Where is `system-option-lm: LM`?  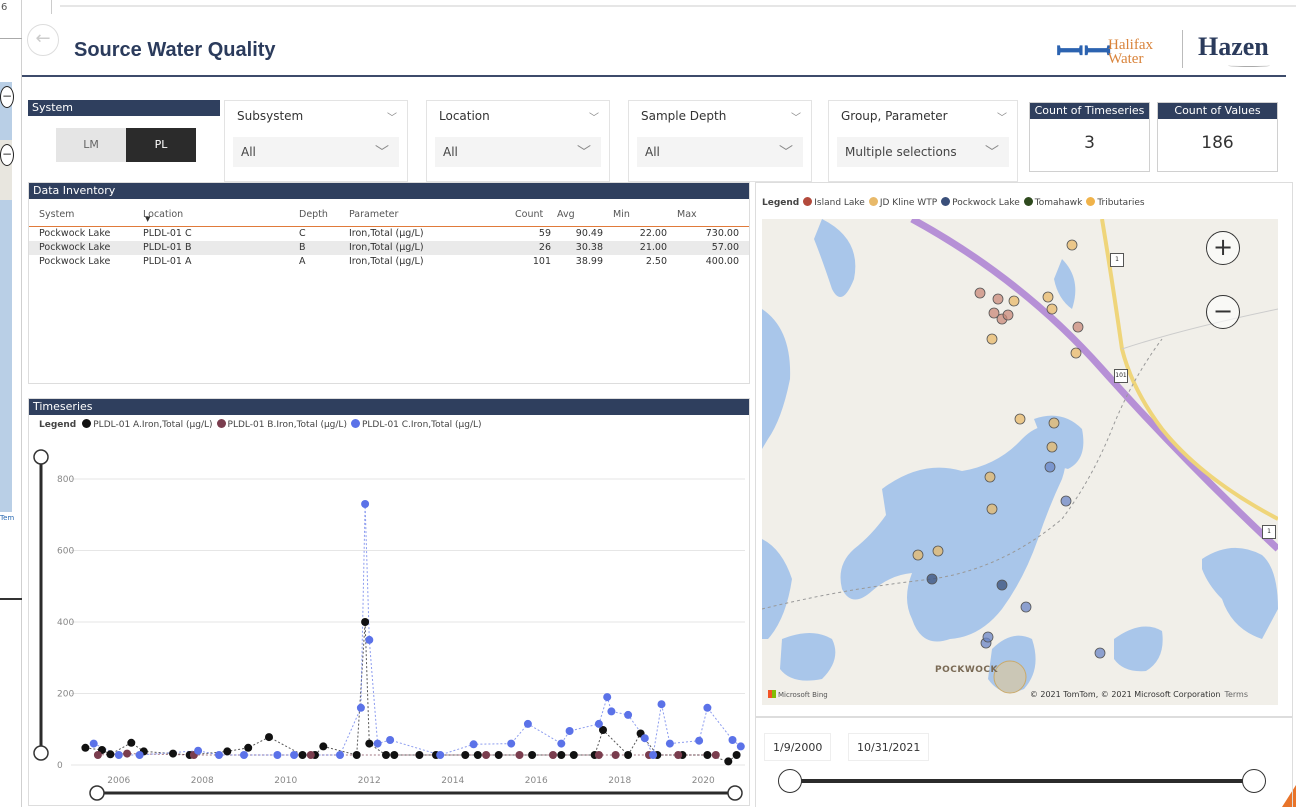
system-option-lm: LM is located at coordinates (91, 145).